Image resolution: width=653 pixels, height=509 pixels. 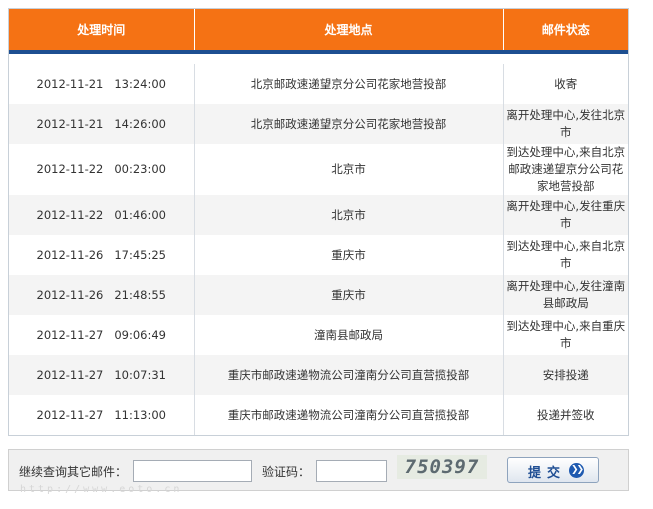 I want to click on cell-status: 收寄, so click(x=565, y=84).